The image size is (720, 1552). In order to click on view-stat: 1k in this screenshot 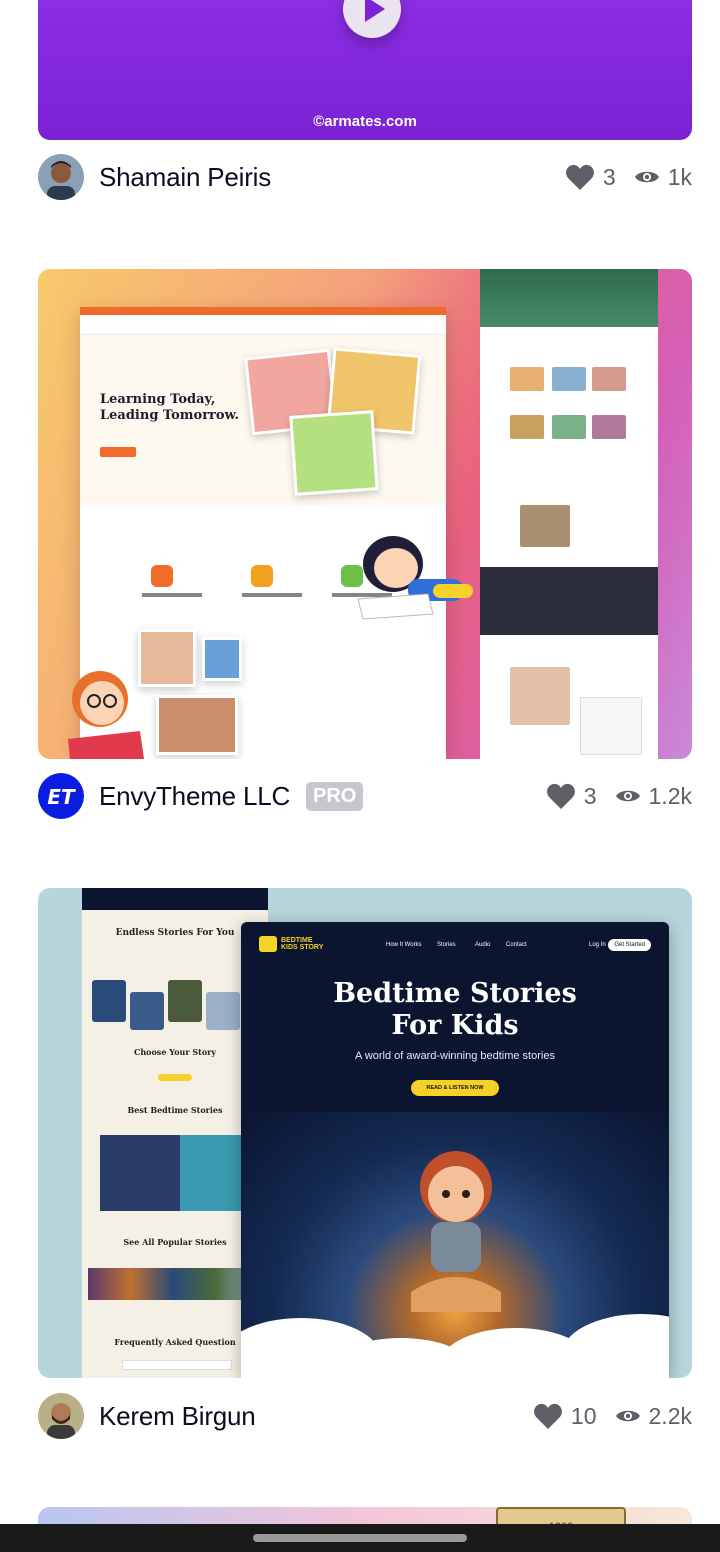, I will do `click(663, 177)`.